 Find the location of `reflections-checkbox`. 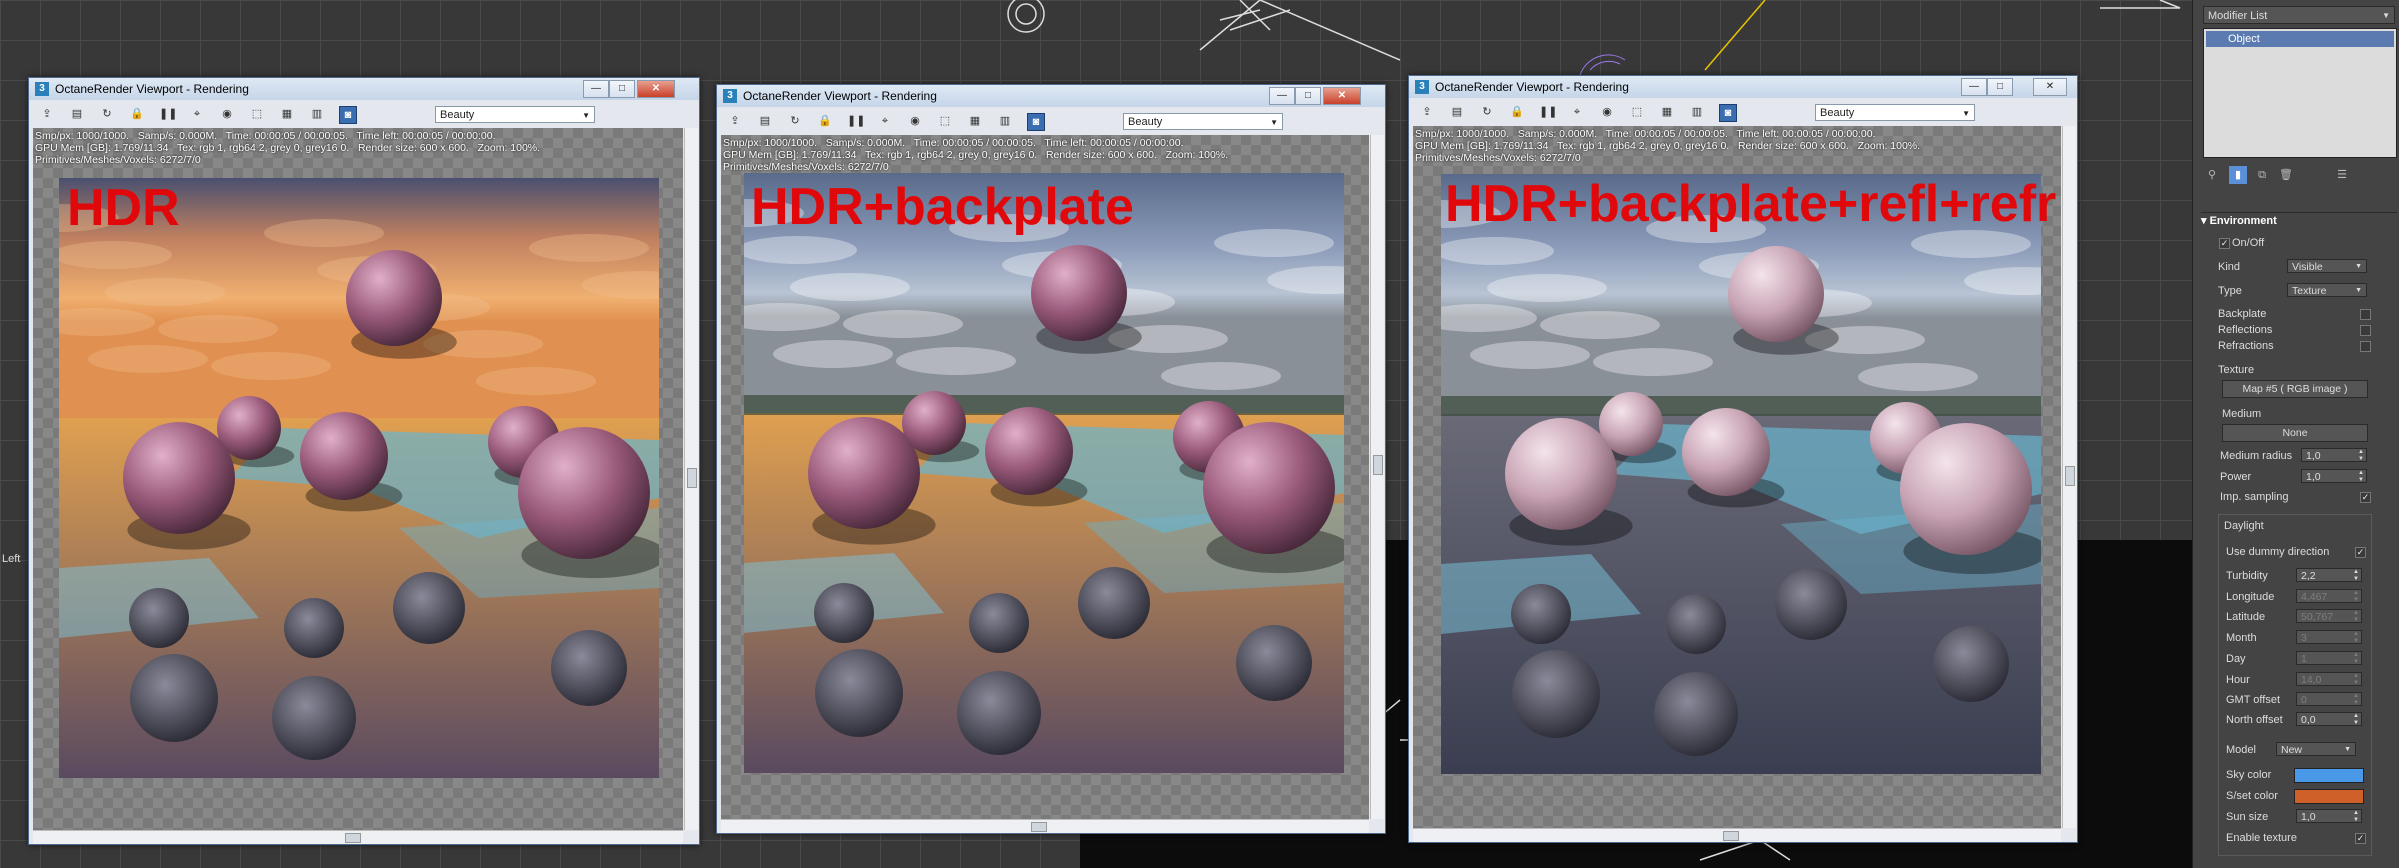

reflections-checkbox is located at coordinates (2365, 330).